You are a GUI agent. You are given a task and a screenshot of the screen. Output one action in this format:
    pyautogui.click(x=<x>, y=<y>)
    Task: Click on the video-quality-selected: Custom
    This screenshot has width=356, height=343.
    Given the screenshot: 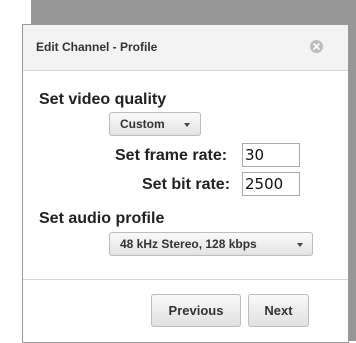 What is the action you would take?
    pyautogui.click(x=142, y=124)
    